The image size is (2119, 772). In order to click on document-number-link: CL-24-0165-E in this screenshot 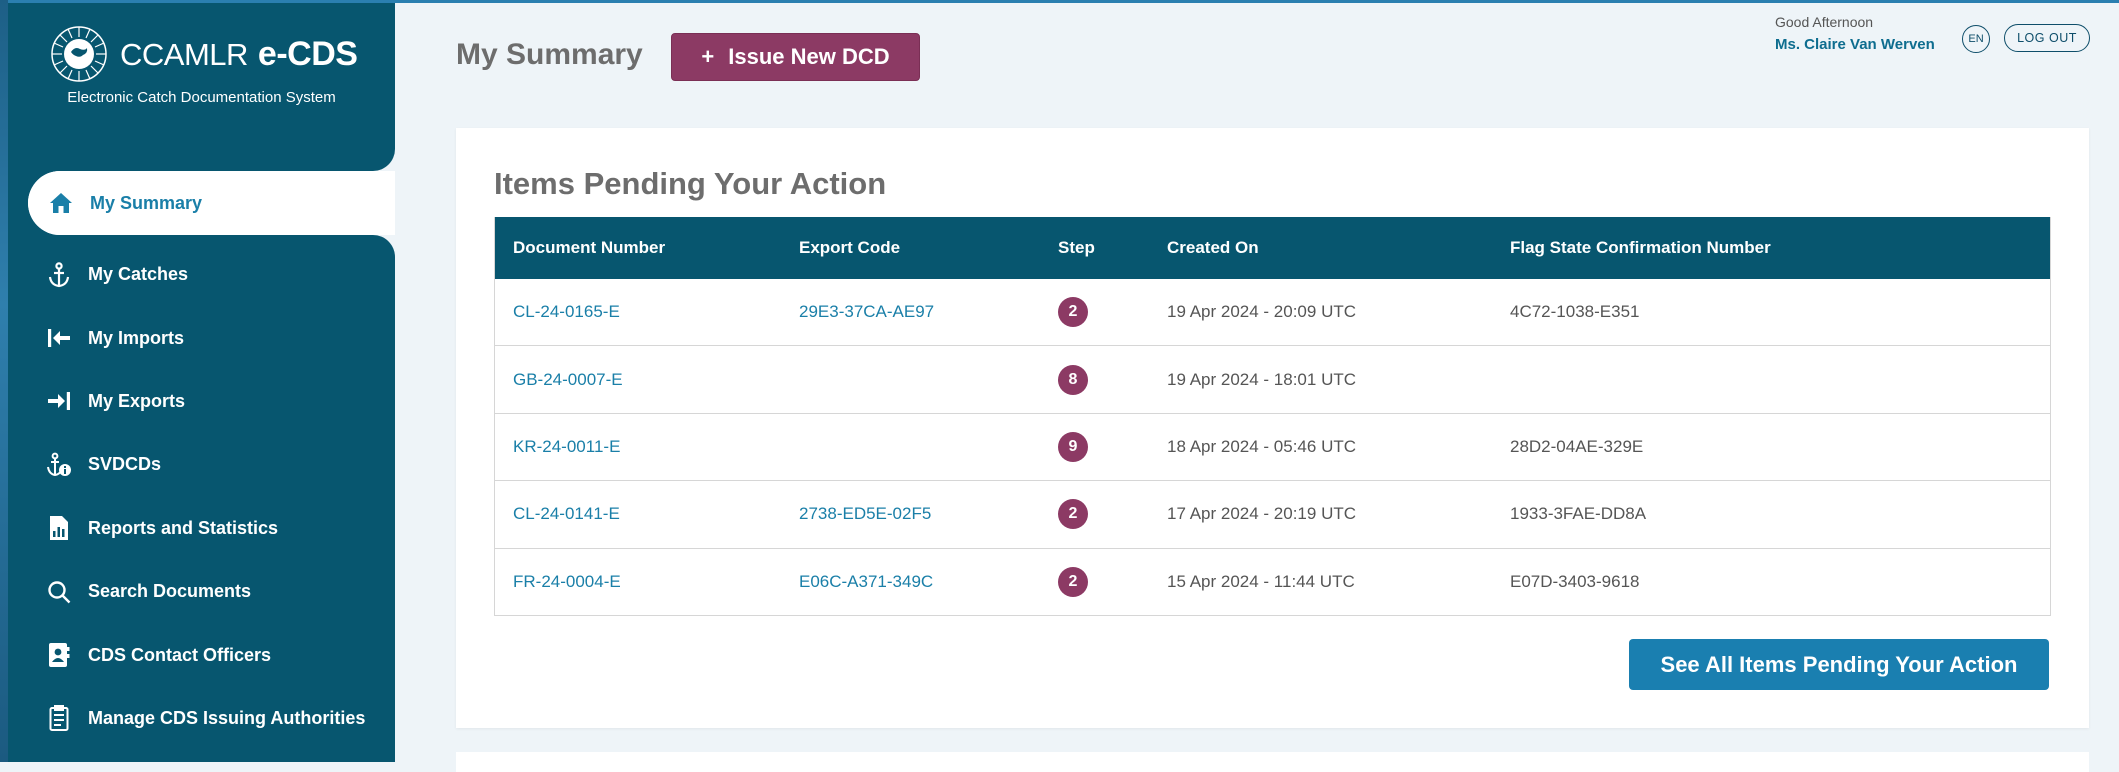, I will do `click(566, 312)`.